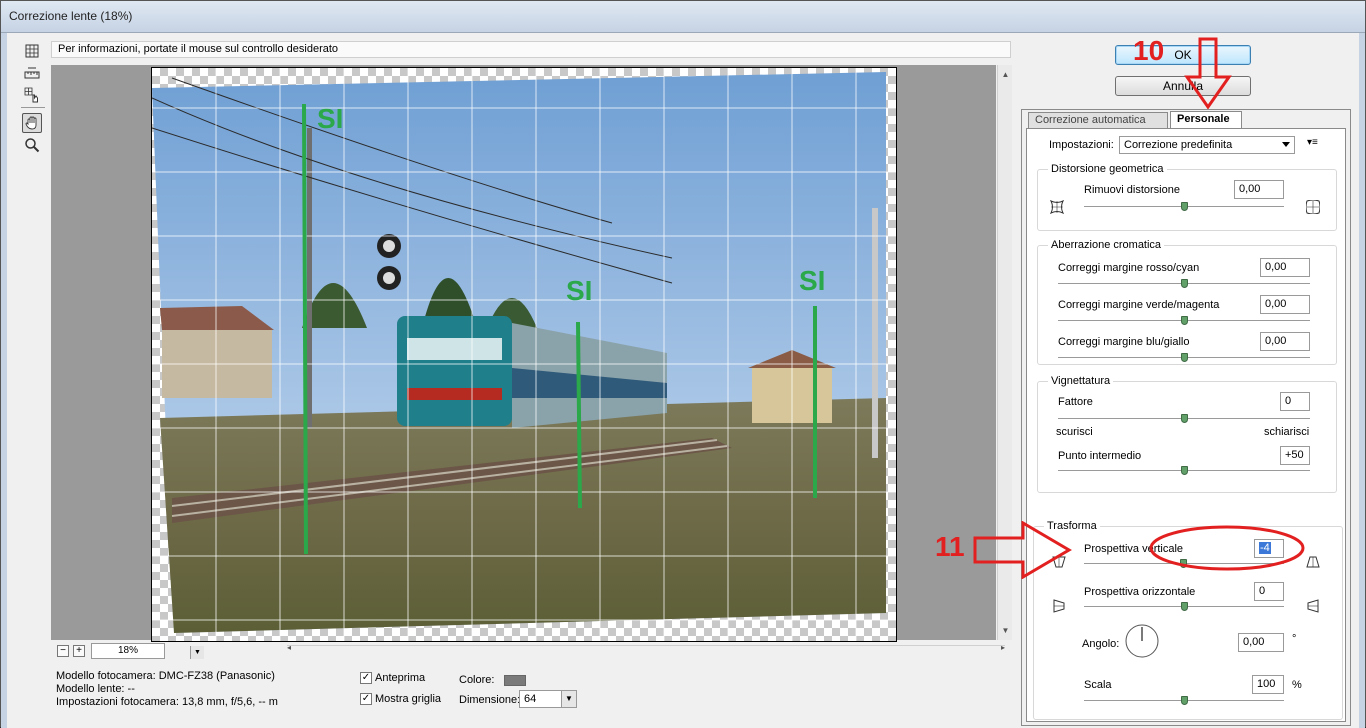 Image resolution: width=1366 pixels, height=728 pixels. Describe the element at coordinates (32, 95) in the screenshot. I see `move-grid-tool-icon` at that location.